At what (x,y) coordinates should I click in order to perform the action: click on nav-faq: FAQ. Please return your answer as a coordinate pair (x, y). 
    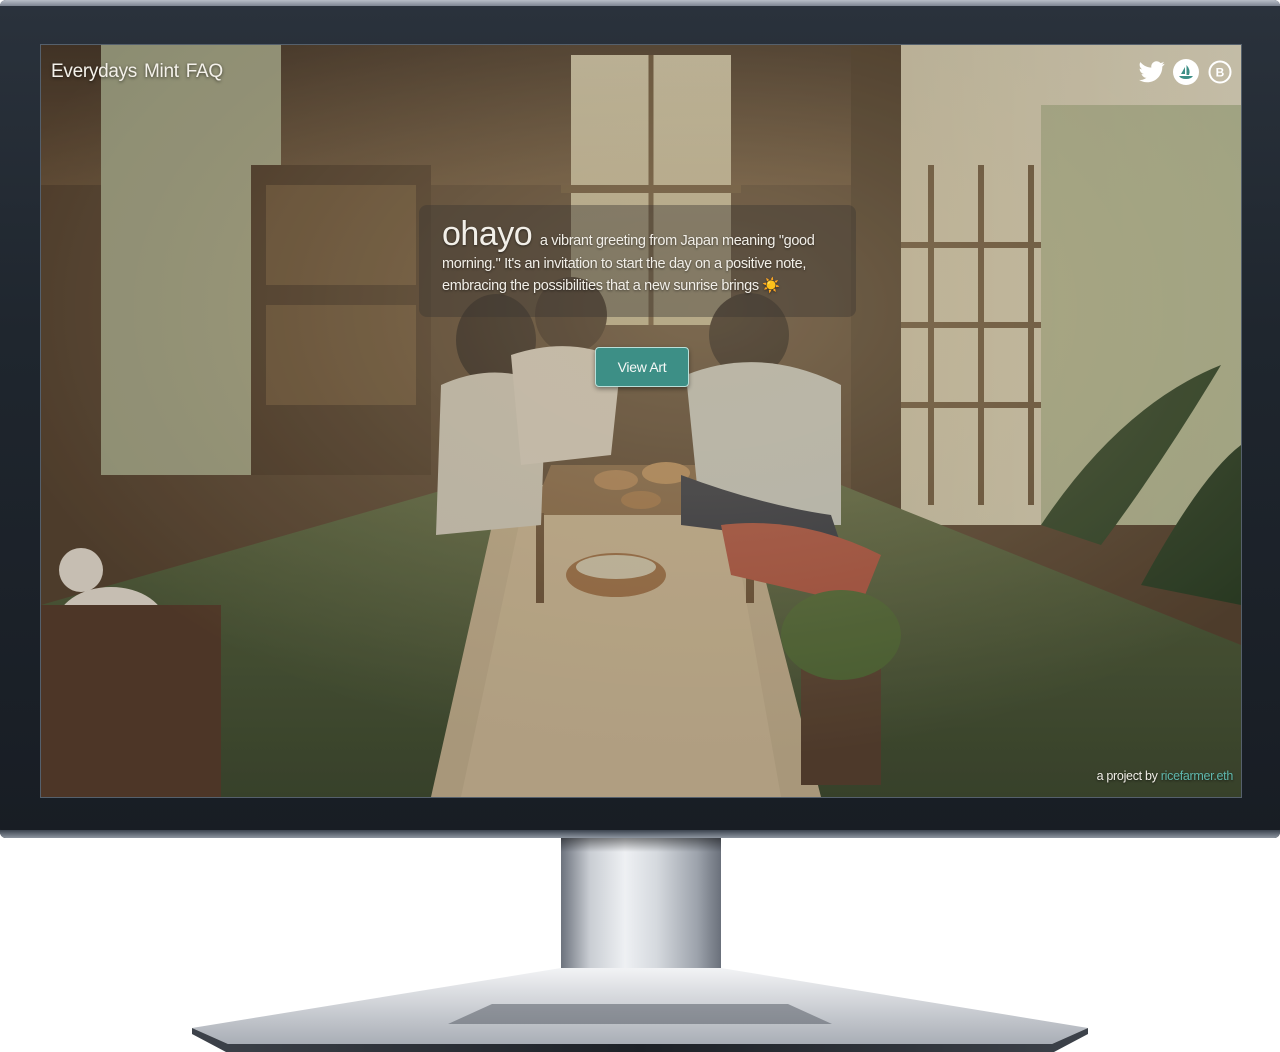
    Looking at the image, I should click on (204, 72).